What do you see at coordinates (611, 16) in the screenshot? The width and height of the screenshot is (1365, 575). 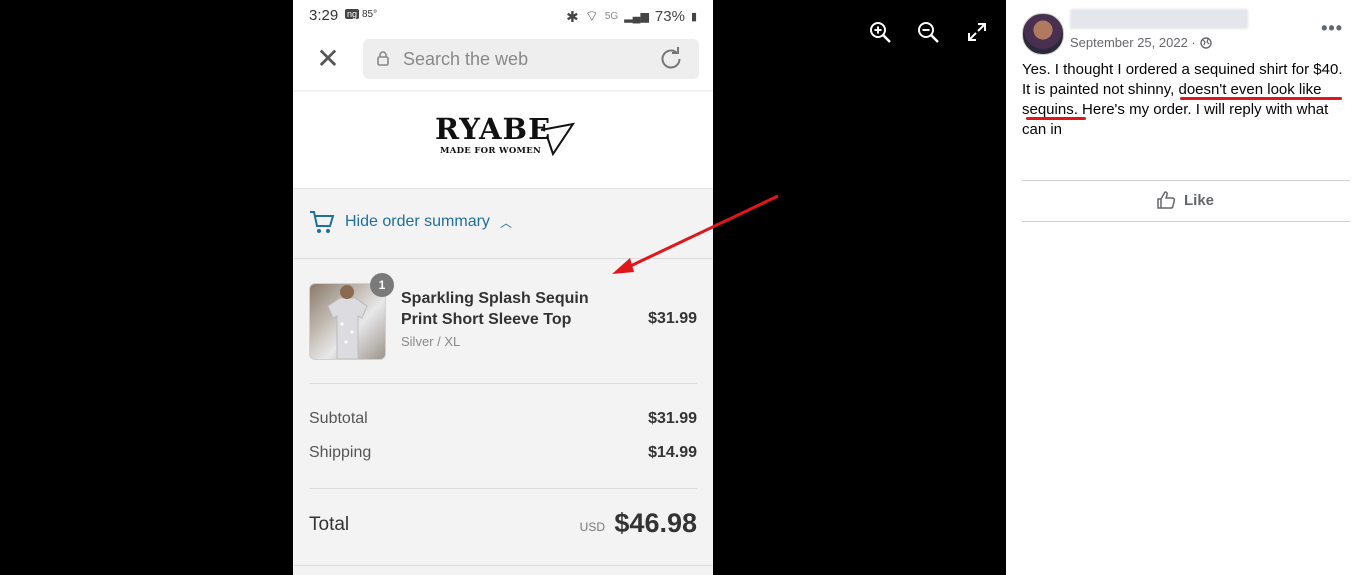 I see `network-label: 5G` at bounding box center [611, 16].